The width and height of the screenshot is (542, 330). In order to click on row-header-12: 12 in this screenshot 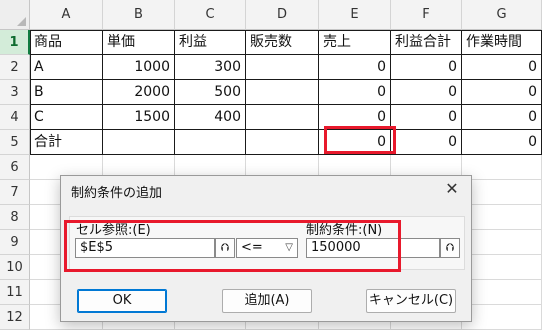, I will do `click(15, 317)`.